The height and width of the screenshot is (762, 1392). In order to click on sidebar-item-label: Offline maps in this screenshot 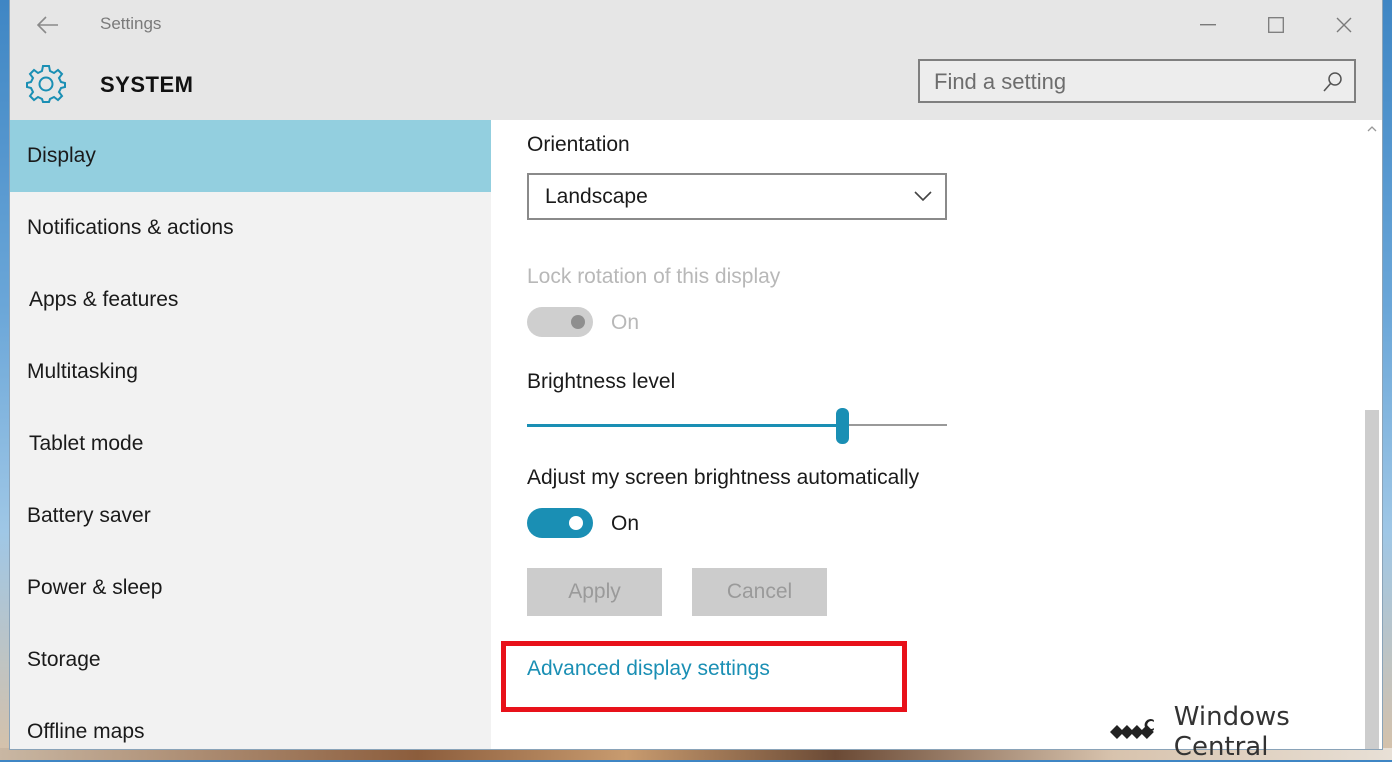, I will do `click(86, 731)`.